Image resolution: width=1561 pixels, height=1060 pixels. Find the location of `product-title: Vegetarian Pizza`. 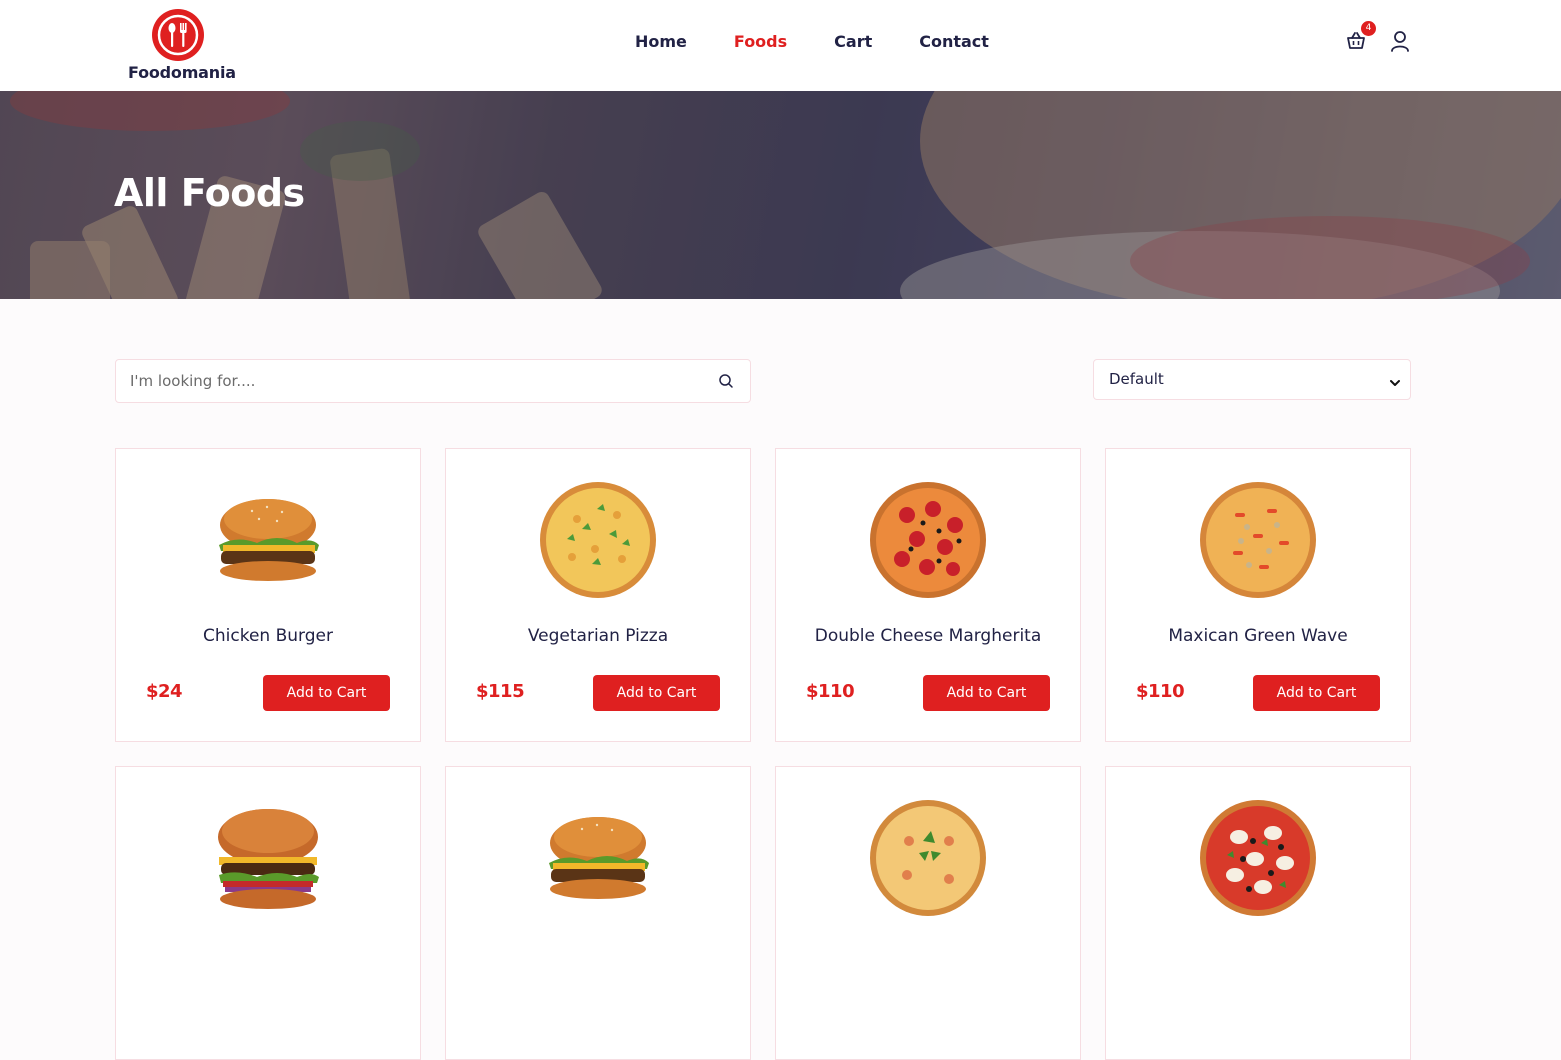

product-title: Vegetarian Pizza is located at coordinates (598, 636).